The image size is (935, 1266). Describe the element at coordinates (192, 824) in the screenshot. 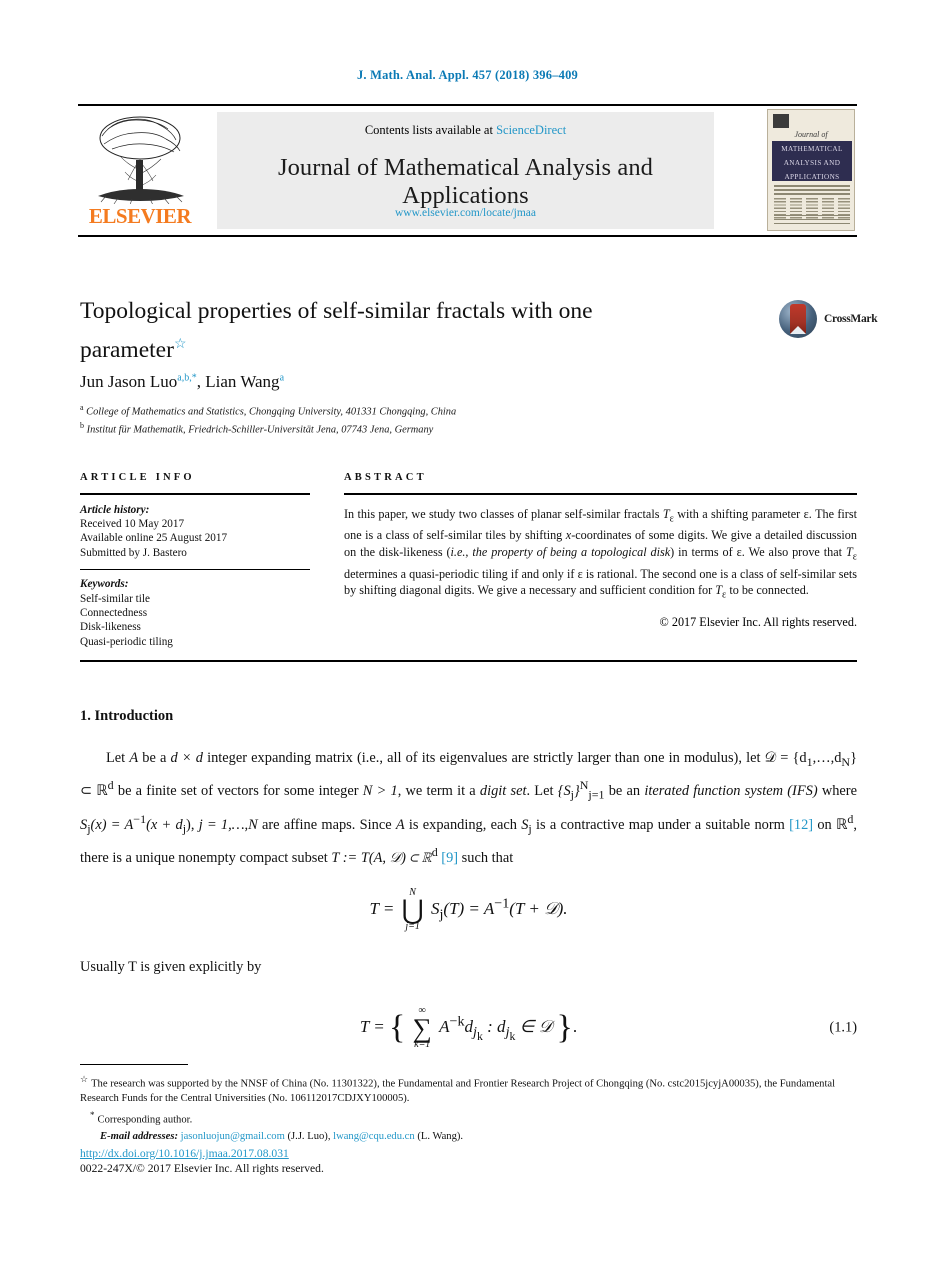

I see `p1-eq-part4: ),` at that location.